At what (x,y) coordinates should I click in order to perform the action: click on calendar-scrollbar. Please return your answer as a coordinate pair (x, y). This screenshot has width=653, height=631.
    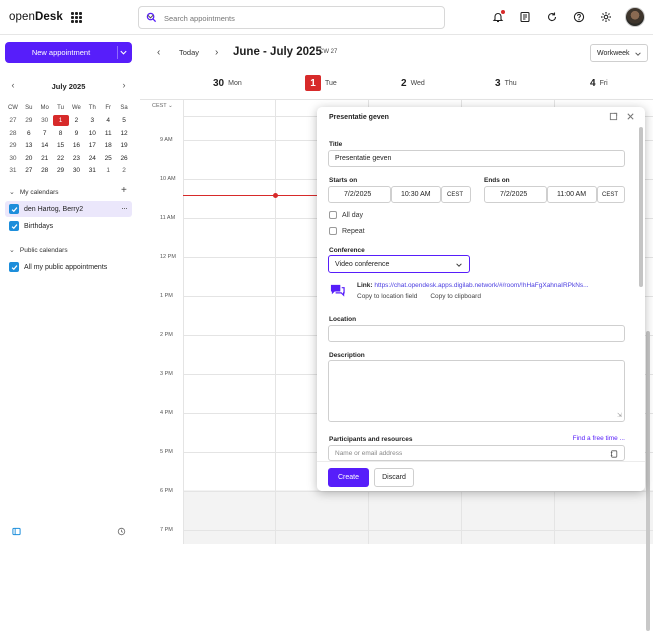
    Looking at the image, I should click on (648, 481).